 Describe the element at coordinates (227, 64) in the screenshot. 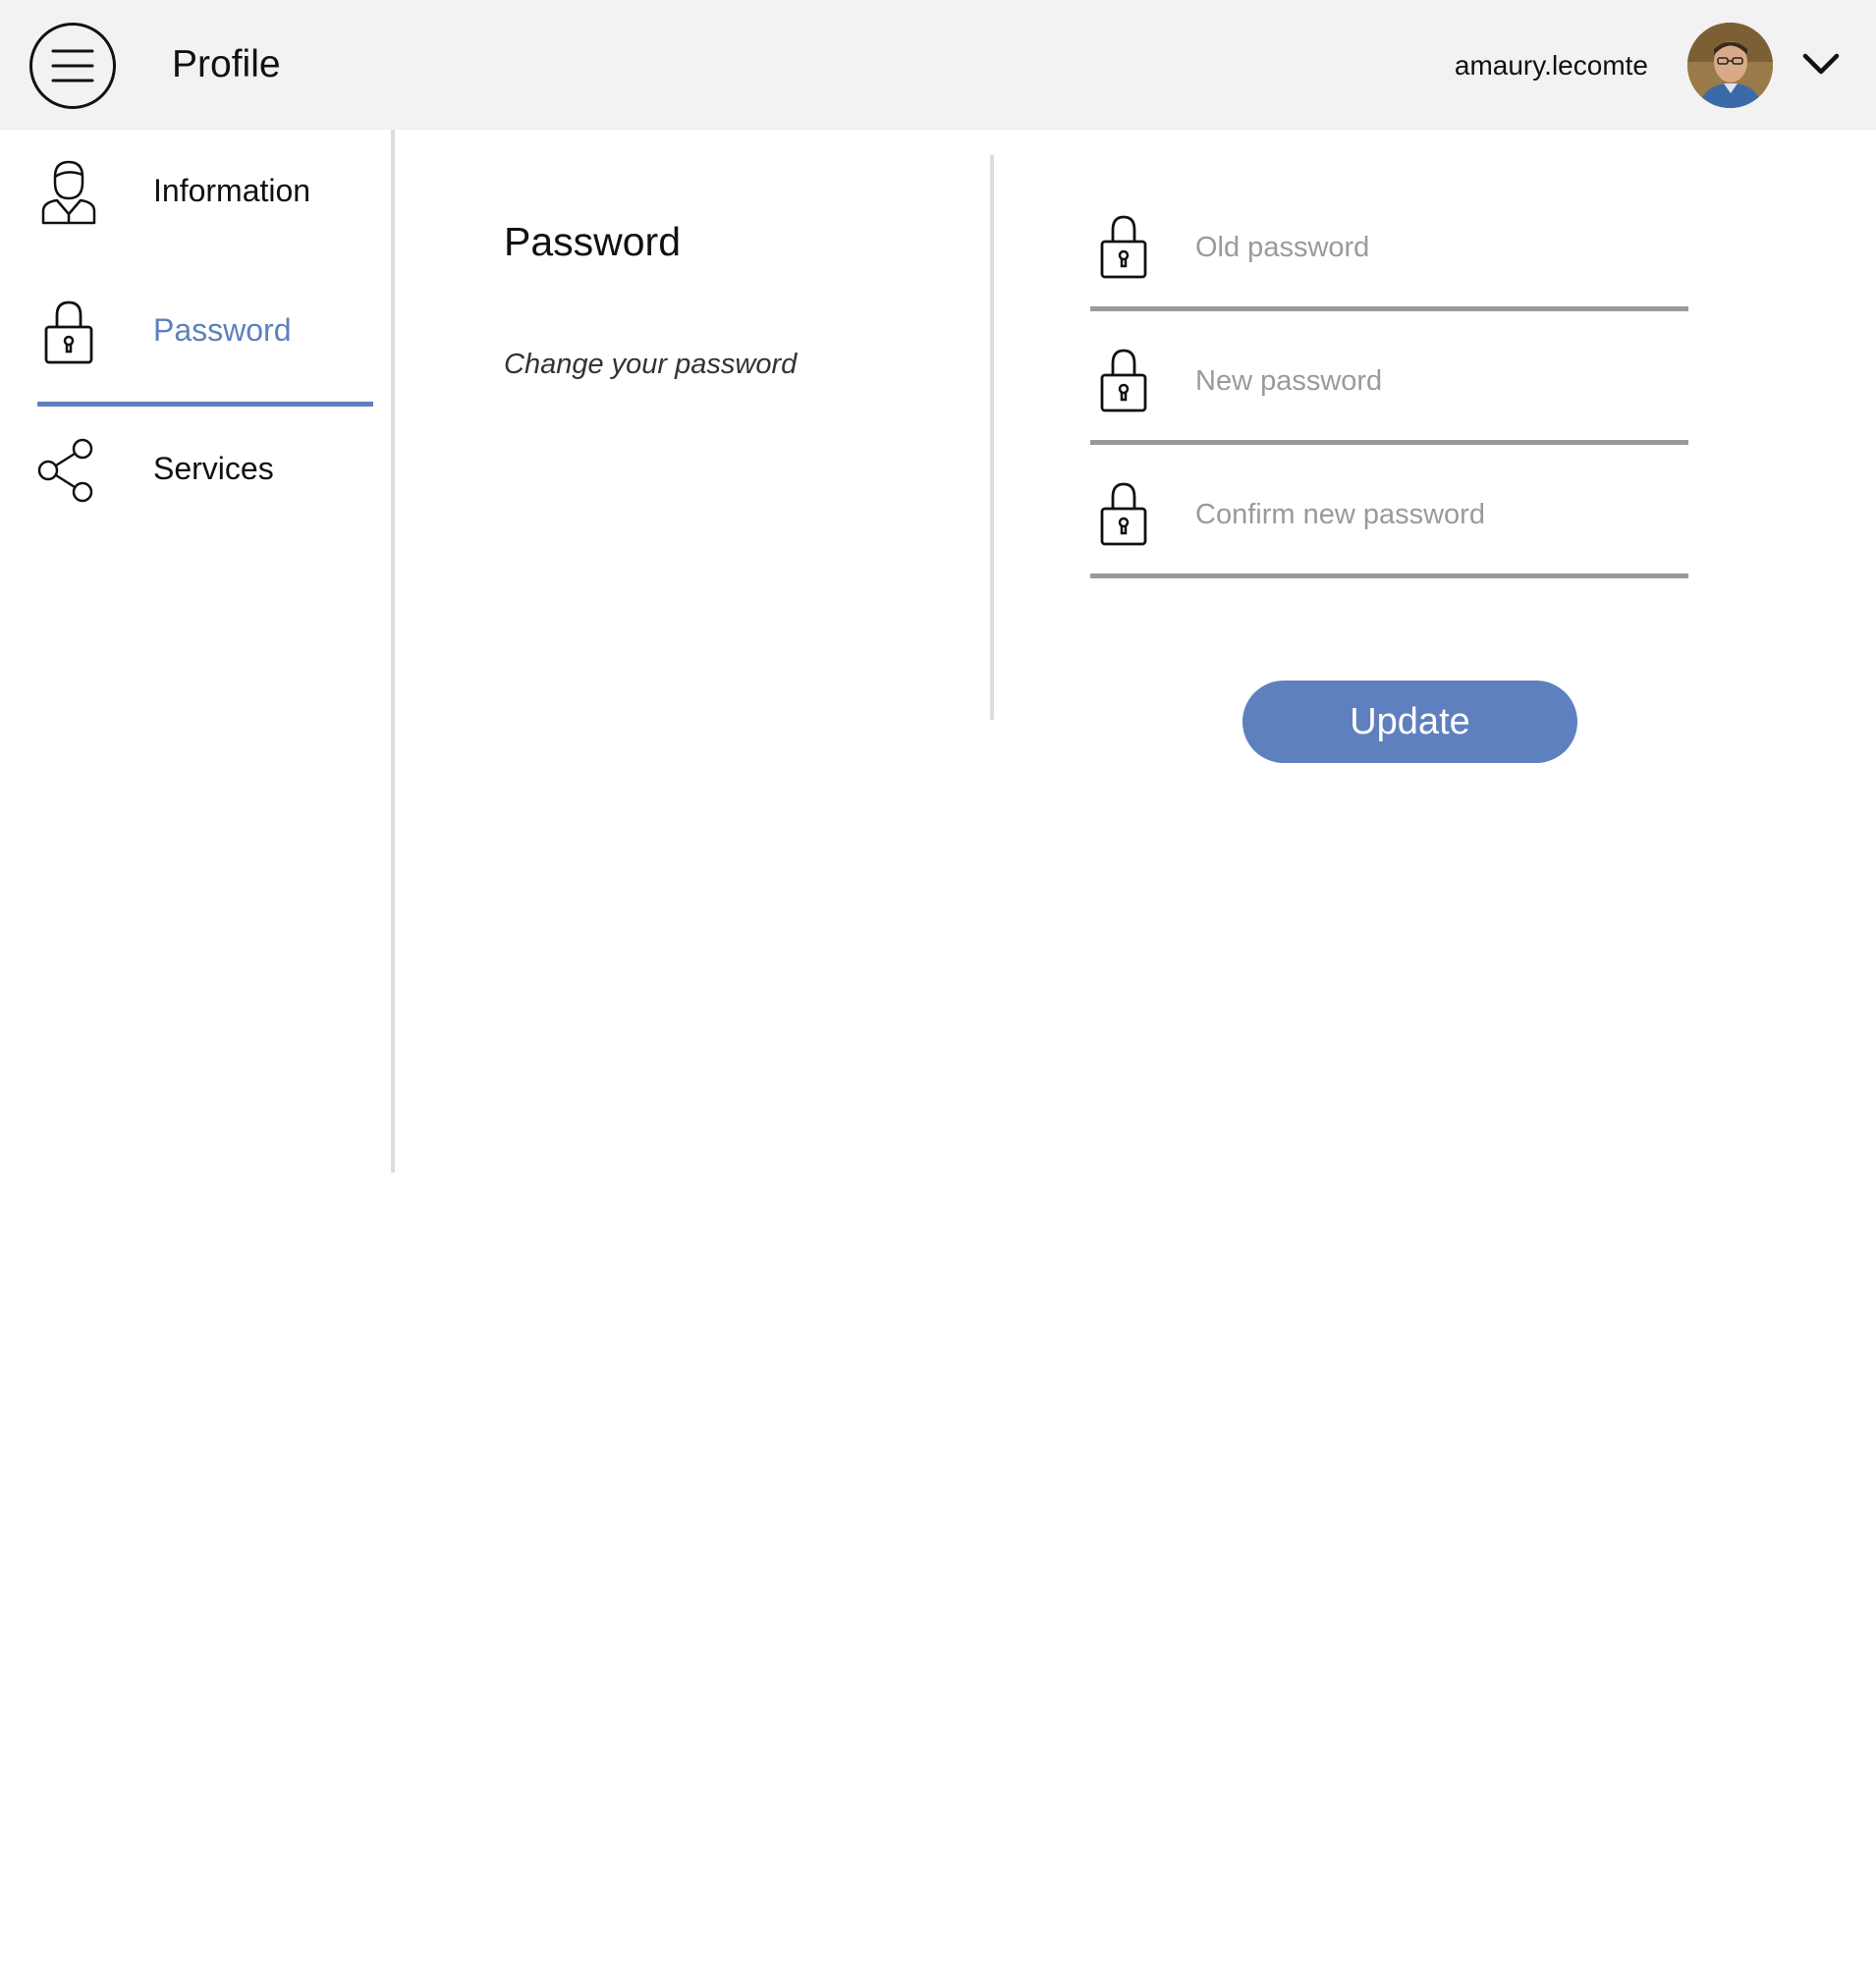

I see `page-title: Profile` at that location.